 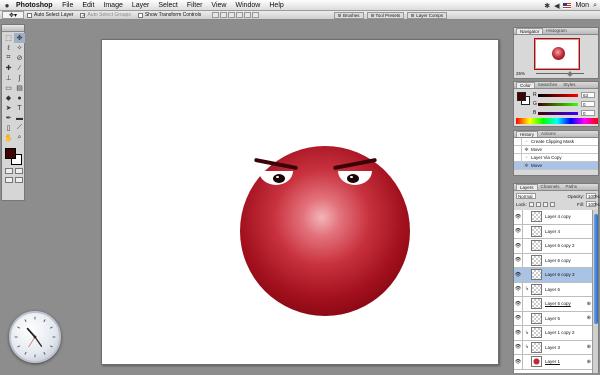 What do you see at coordinates (527, 134) in the screenshot?
I see `tab-history: History` at bounding box center [527, 134].